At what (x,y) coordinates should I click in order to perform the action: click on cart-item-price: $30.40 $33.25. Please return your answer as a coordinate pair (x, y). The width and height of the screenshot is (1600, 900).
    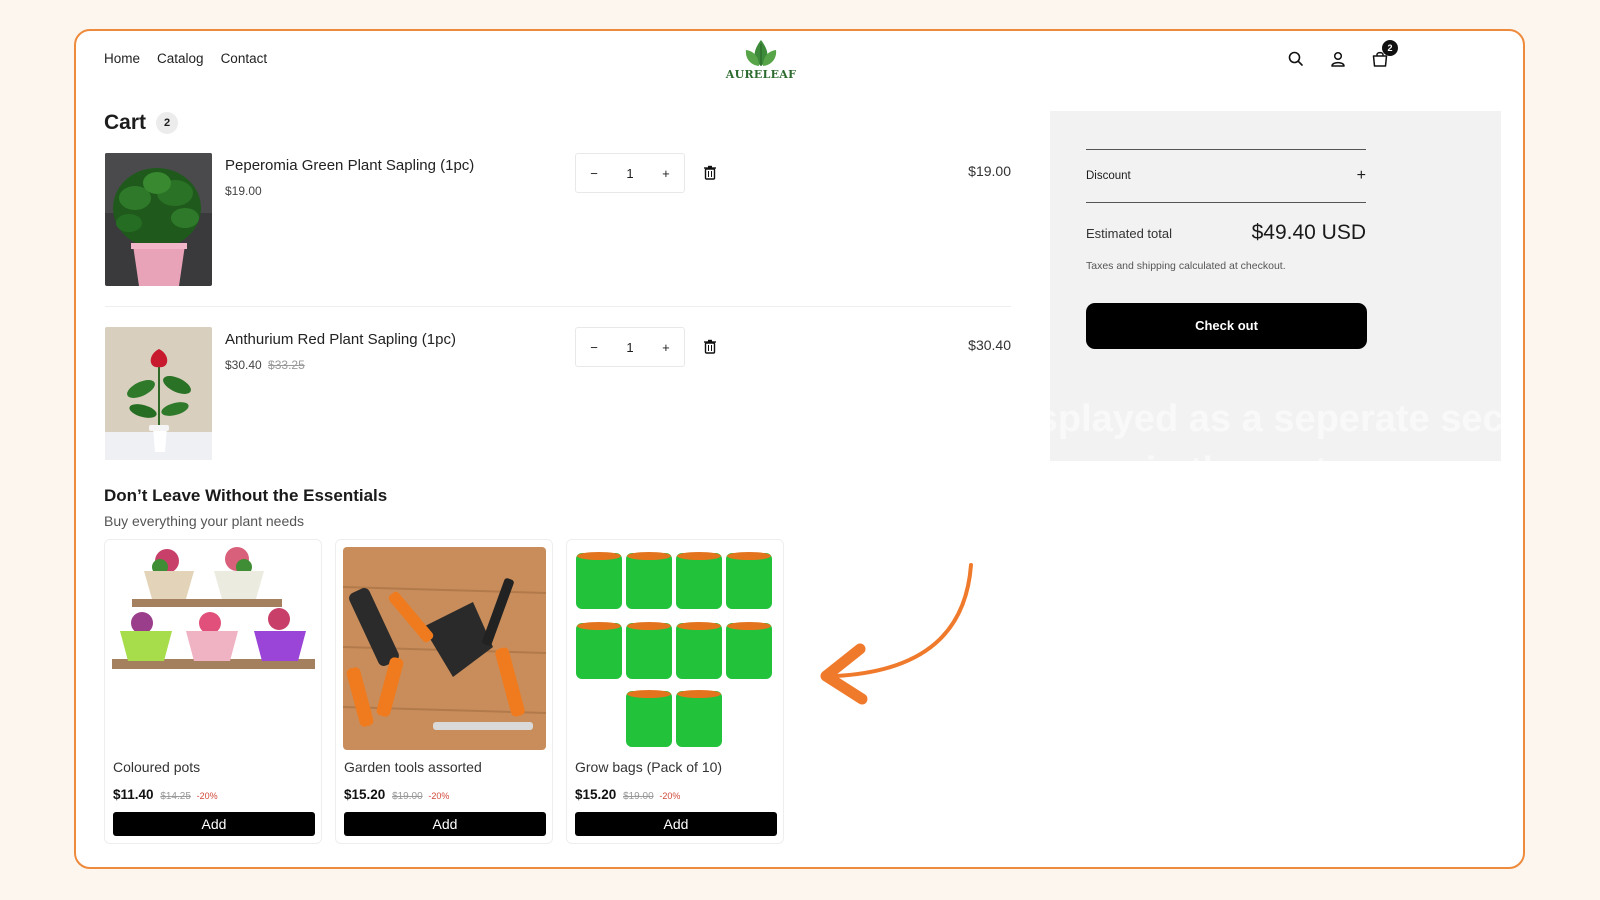
    Looking at the image, I should click on (265, 365).